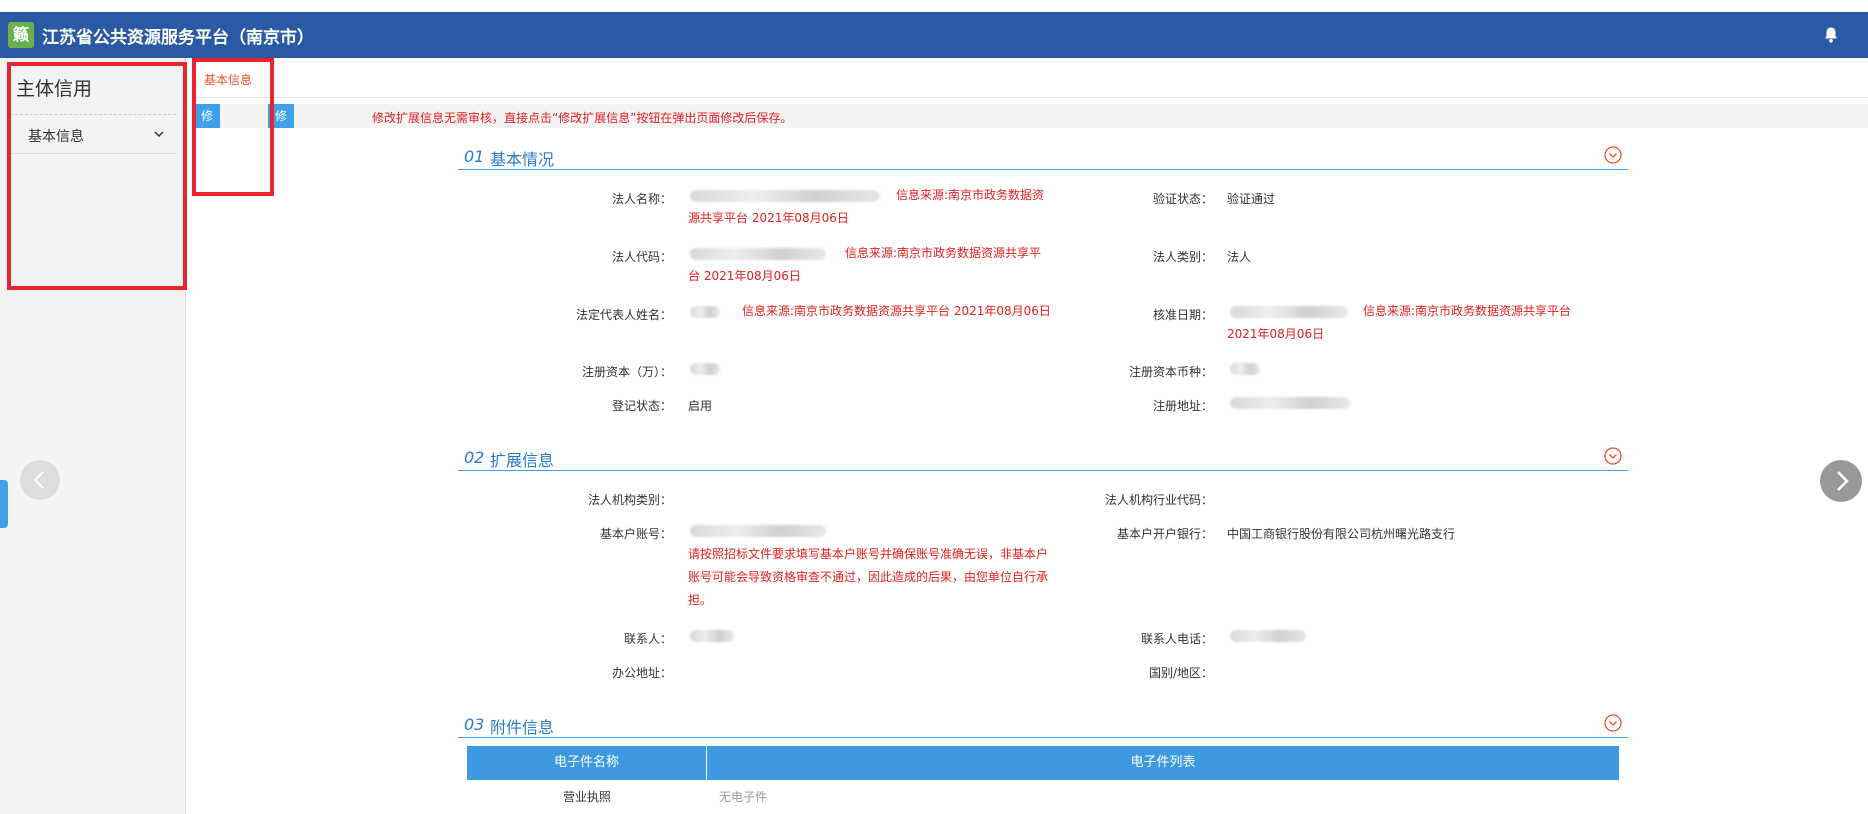  I want to click on highlight-box-sidebar, so click(97, 176).